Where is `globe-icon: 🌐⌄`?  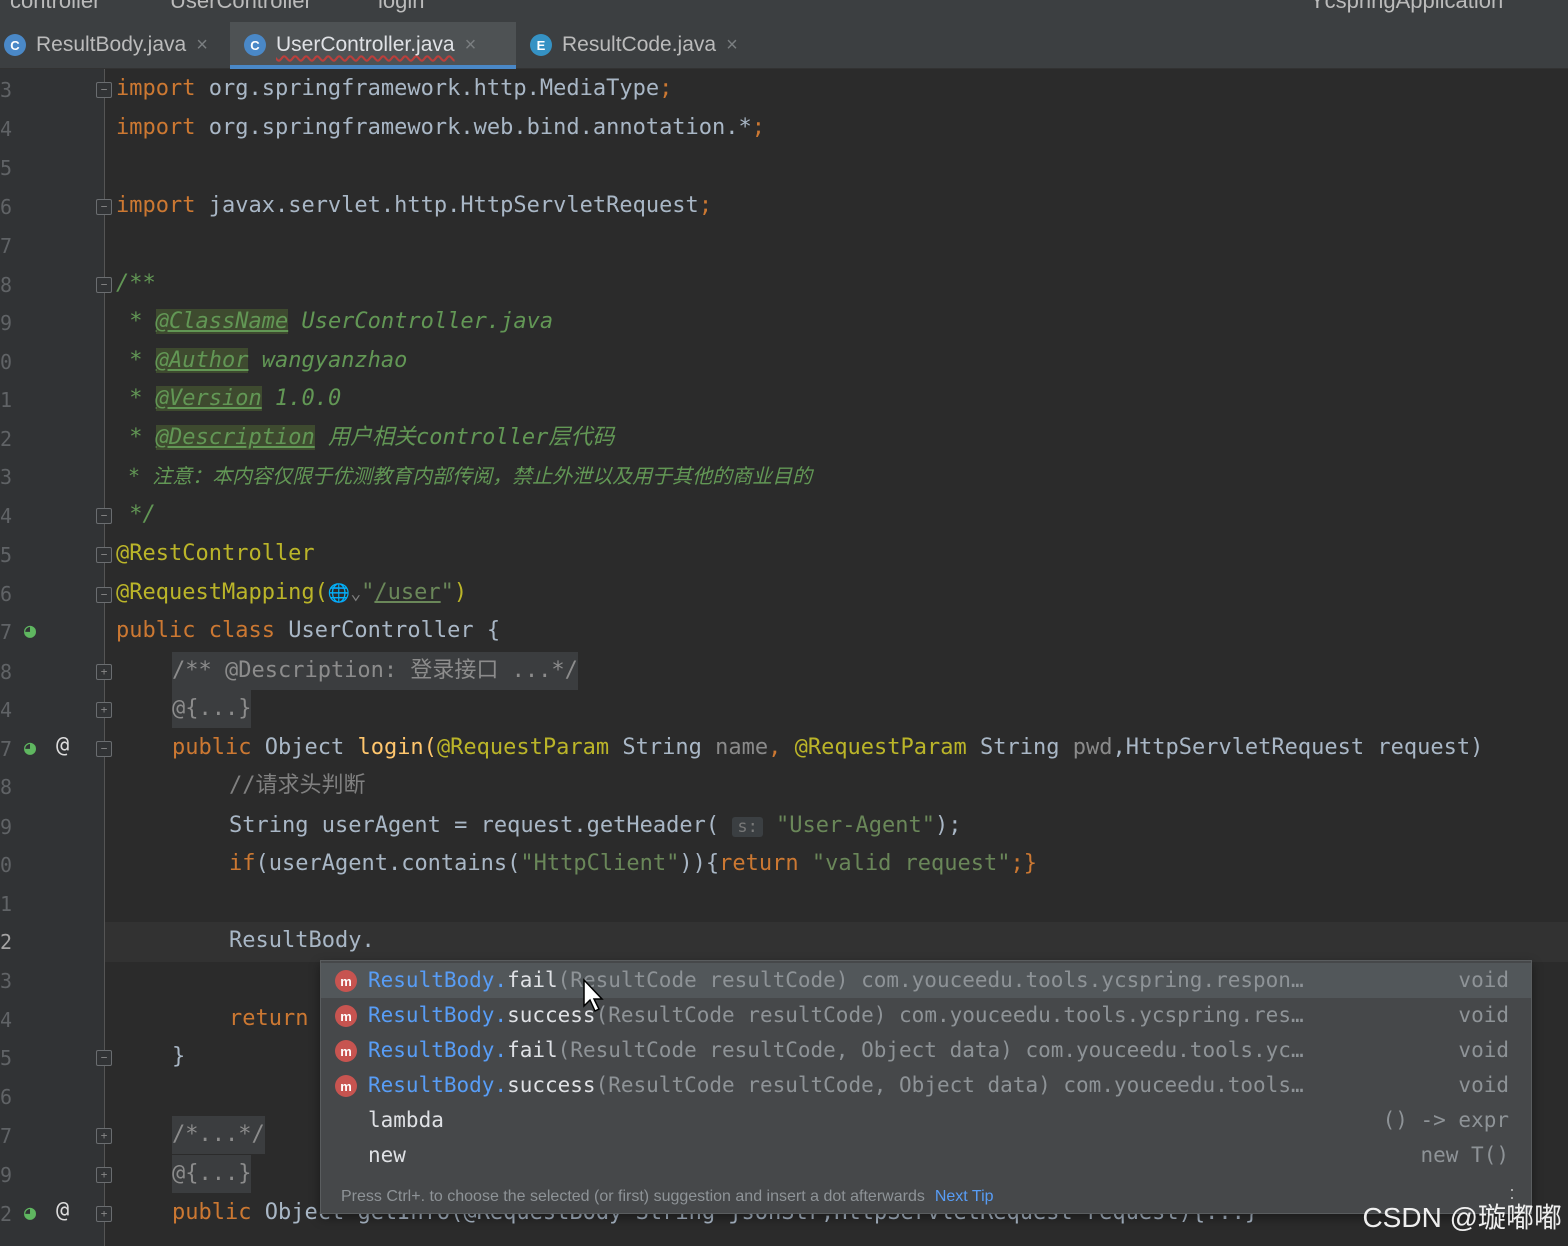
globe-icon: 🌐⌄ is located at coordinates (344, 593).